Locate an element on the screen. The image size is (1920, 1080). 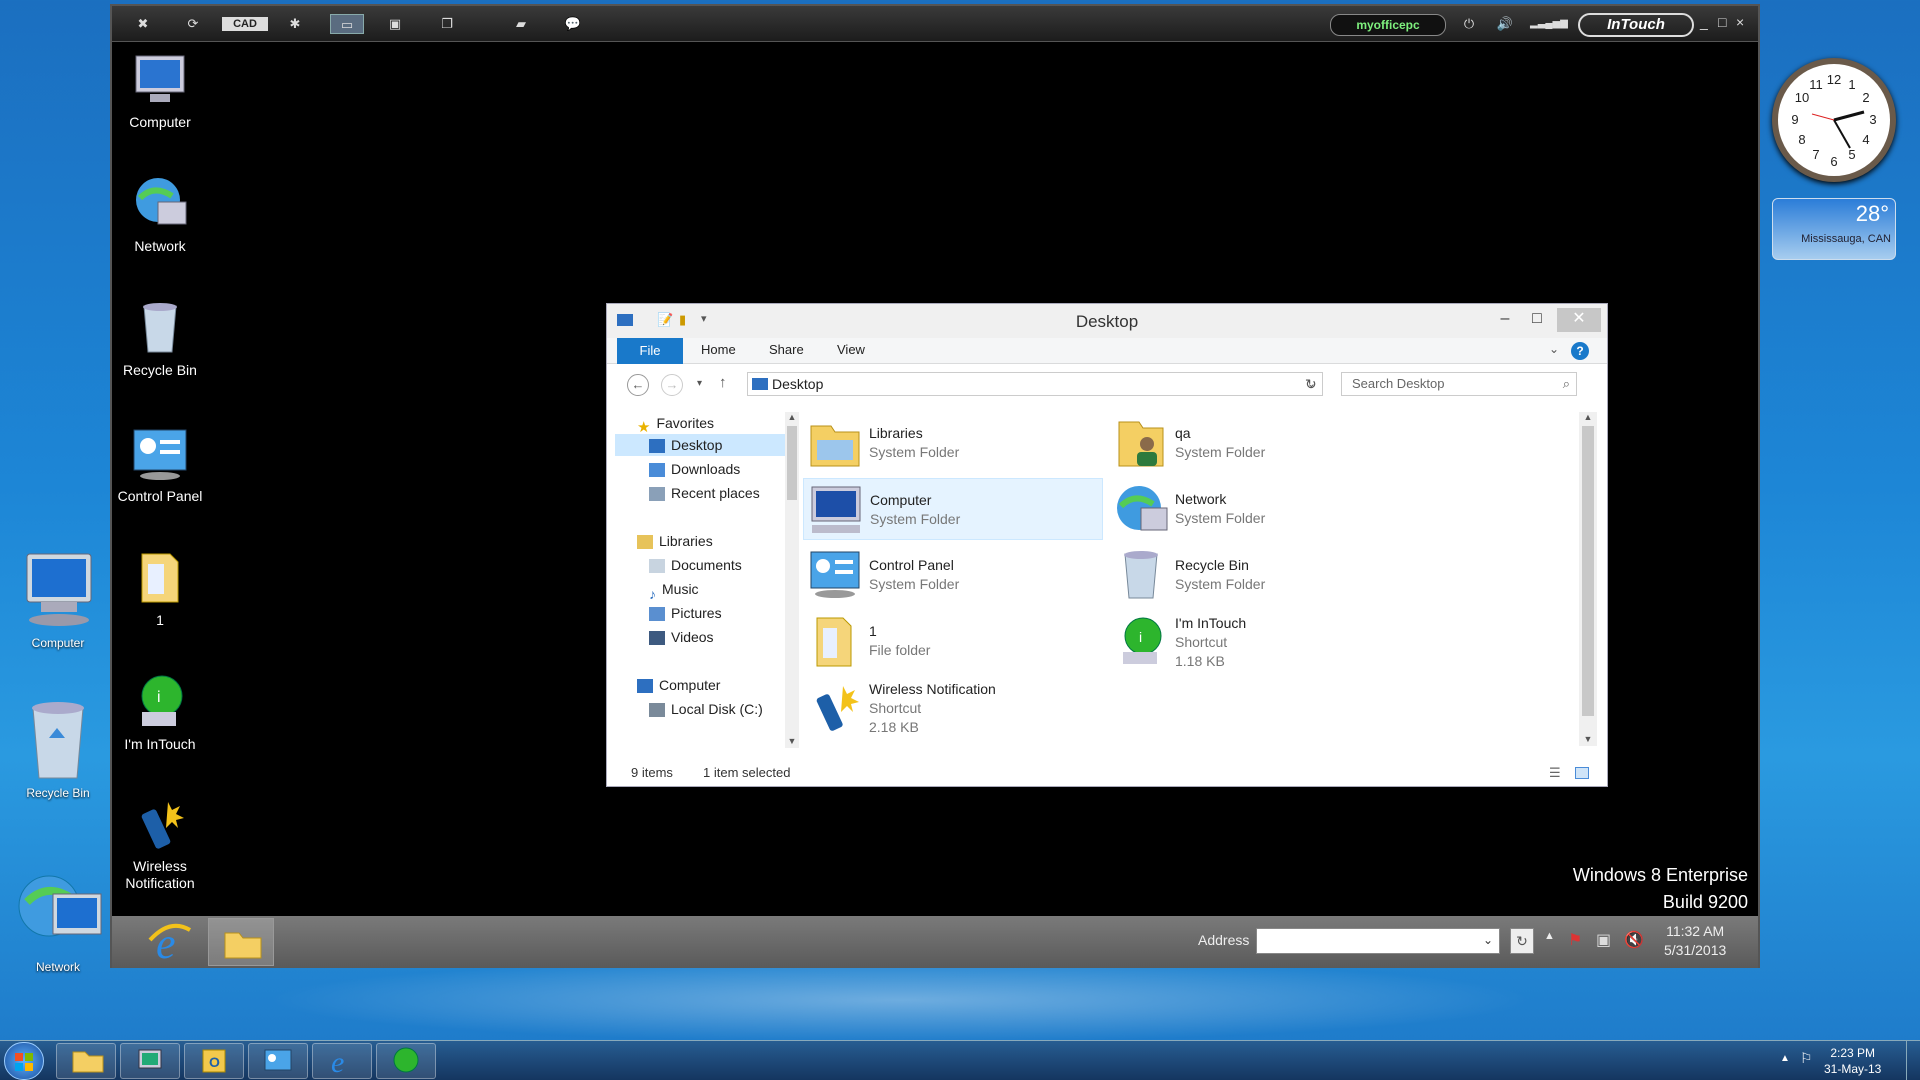
desktop-icon-folder-1: 1 is located at coordinates (160, 589).